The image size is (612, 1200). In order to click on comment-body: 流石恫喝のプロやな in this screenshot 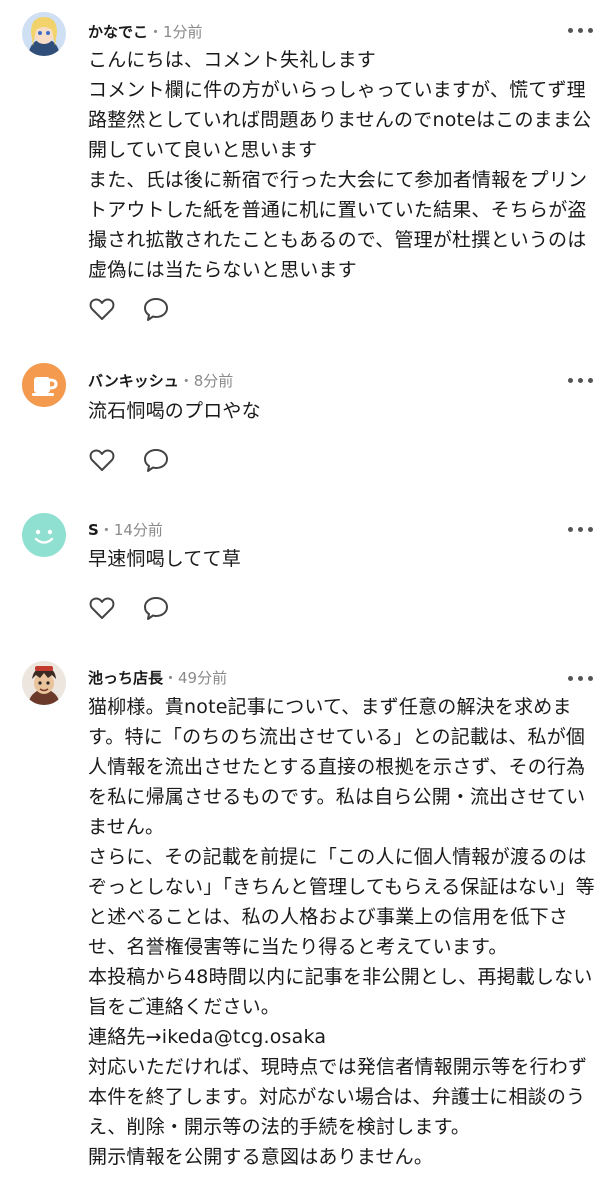, I will do `click(174, 411)`.